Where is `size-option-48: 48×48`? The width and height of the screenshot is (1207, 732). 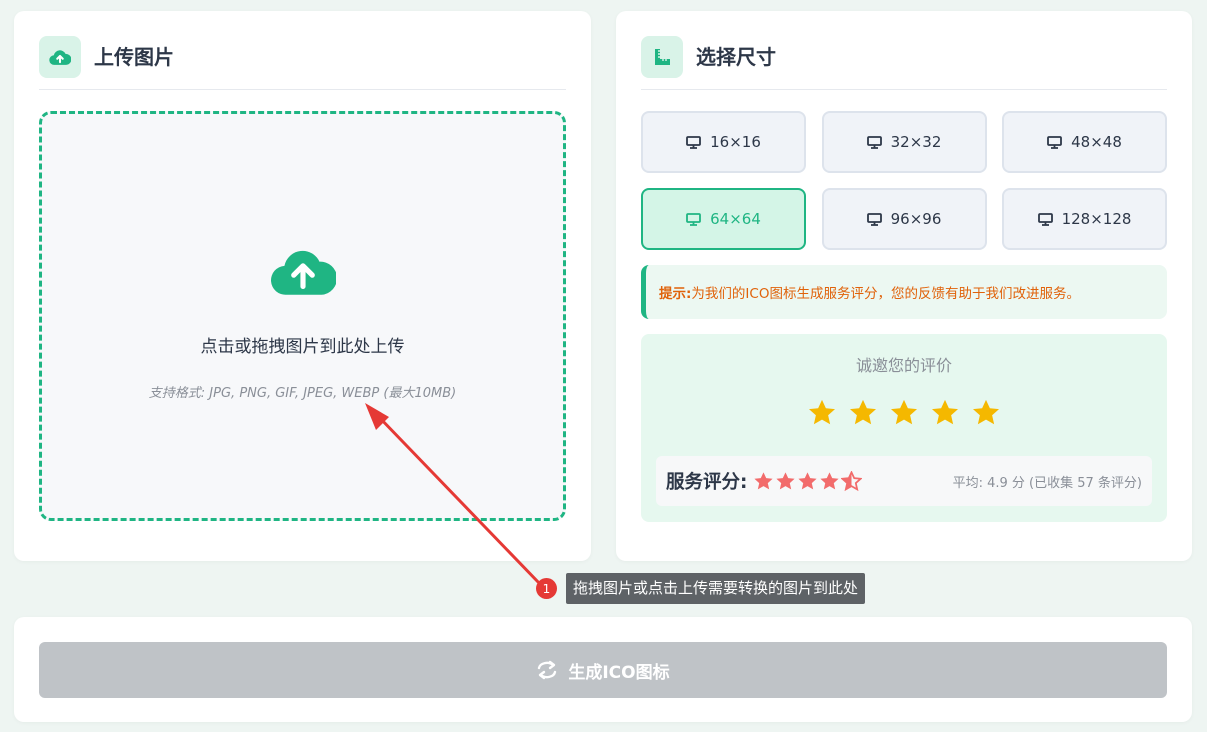
size-option-48: 48×48 is located at coordinates (1084, 142).